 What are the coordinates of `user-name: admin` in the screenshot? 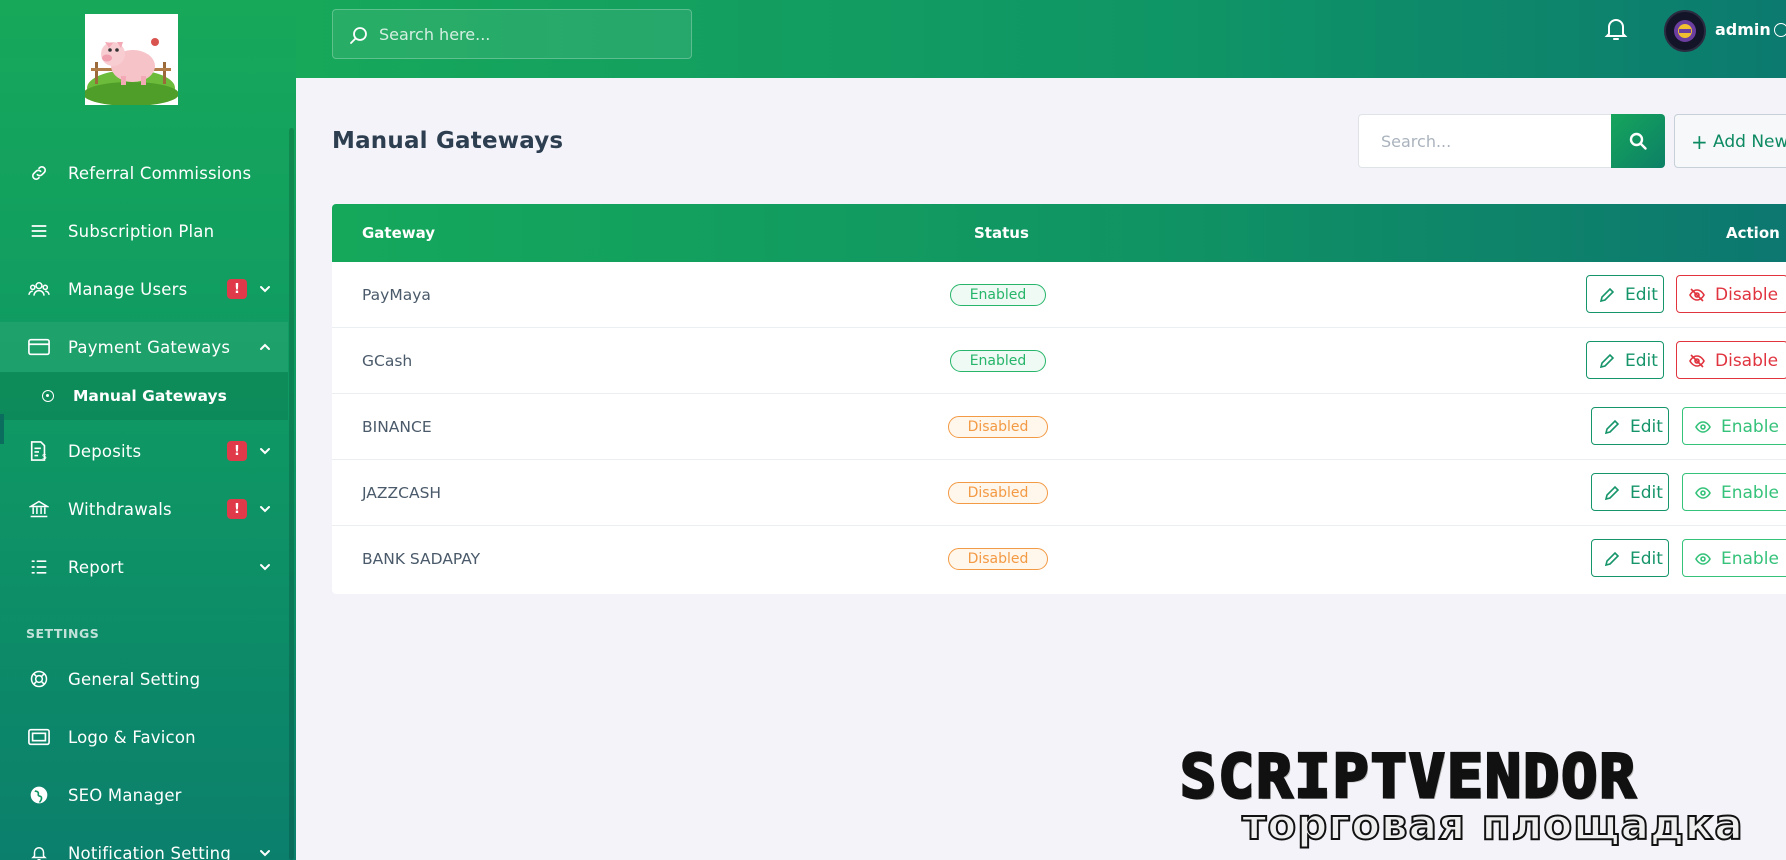 It's located at (1743, 29).